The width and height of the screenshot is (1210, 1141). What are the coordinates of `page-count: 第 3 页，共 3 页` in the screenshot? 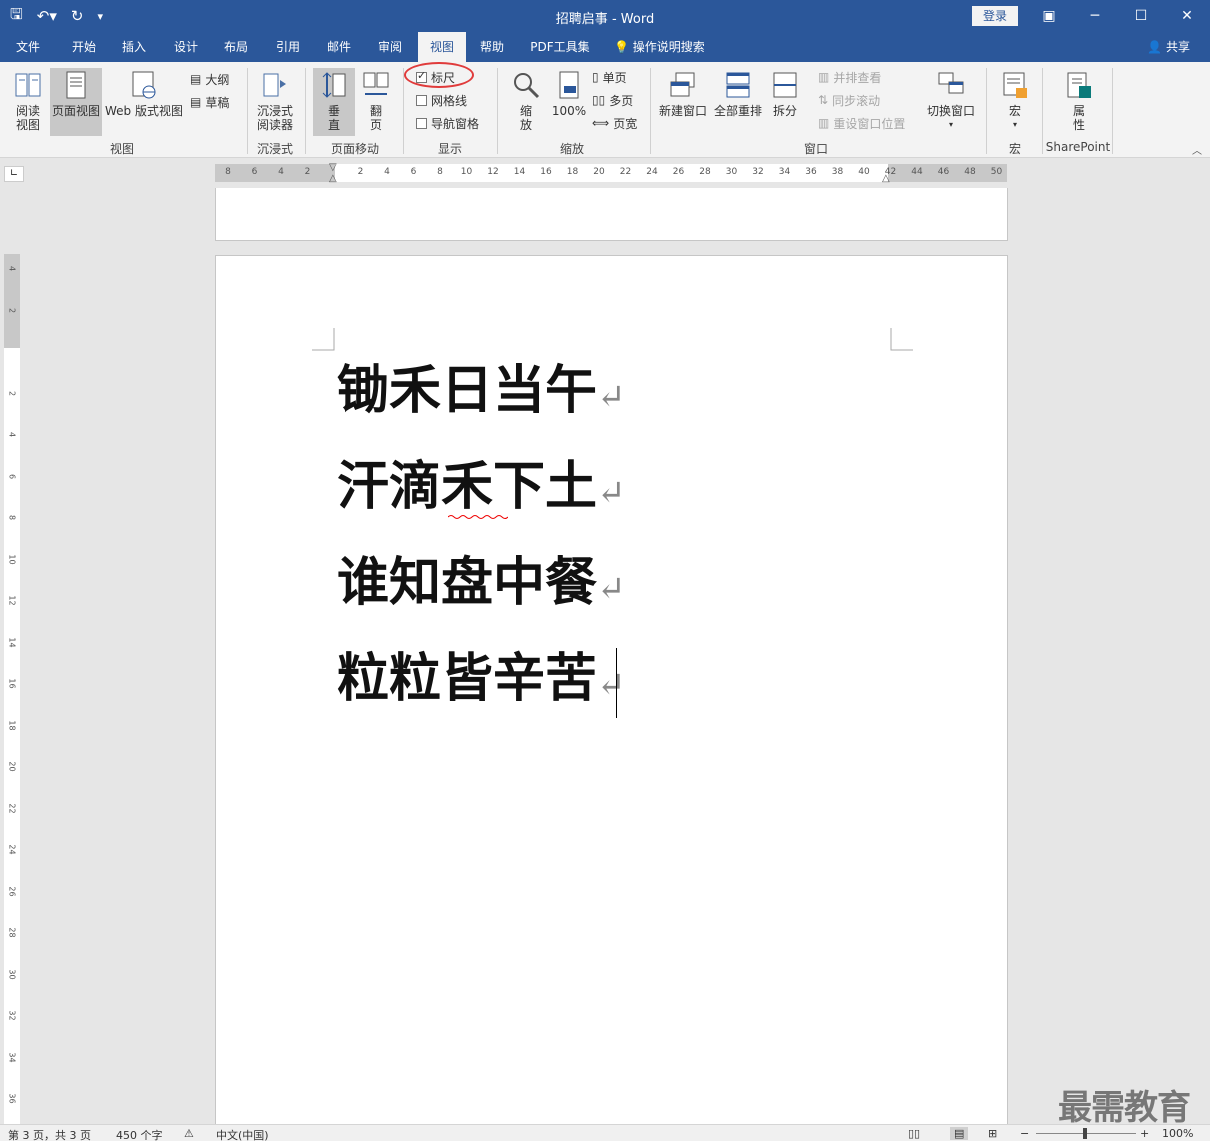 It's located at (49, 1134).